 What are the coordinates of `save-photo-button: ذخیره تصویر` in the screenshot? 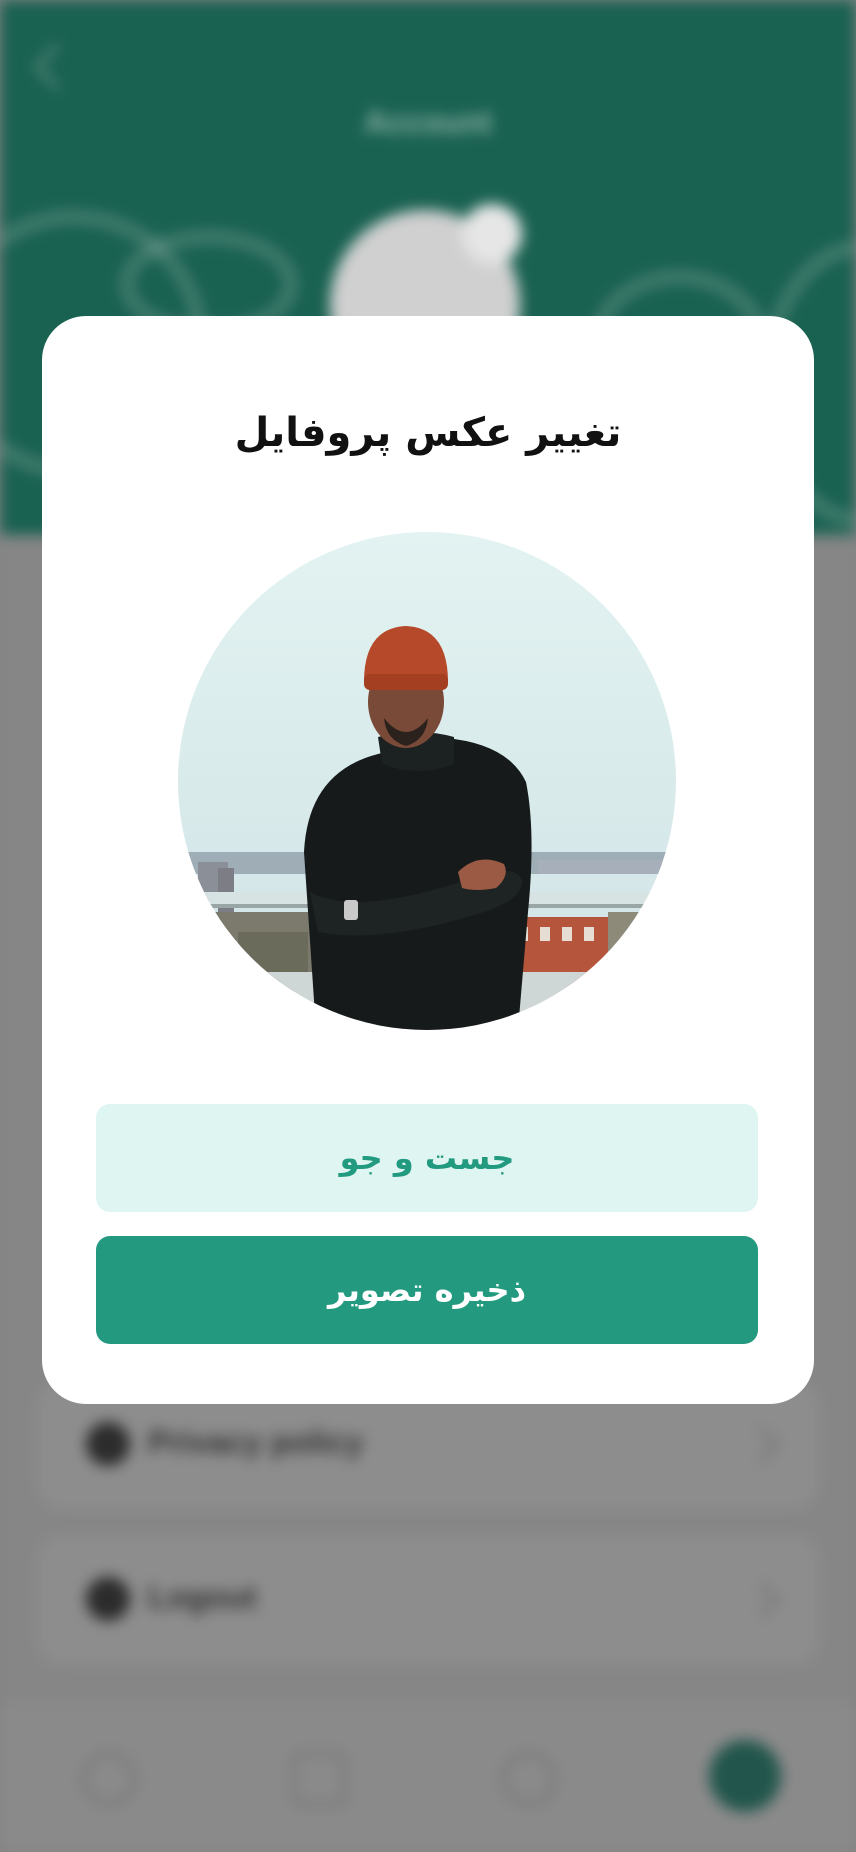 It's located at (427, 1290).